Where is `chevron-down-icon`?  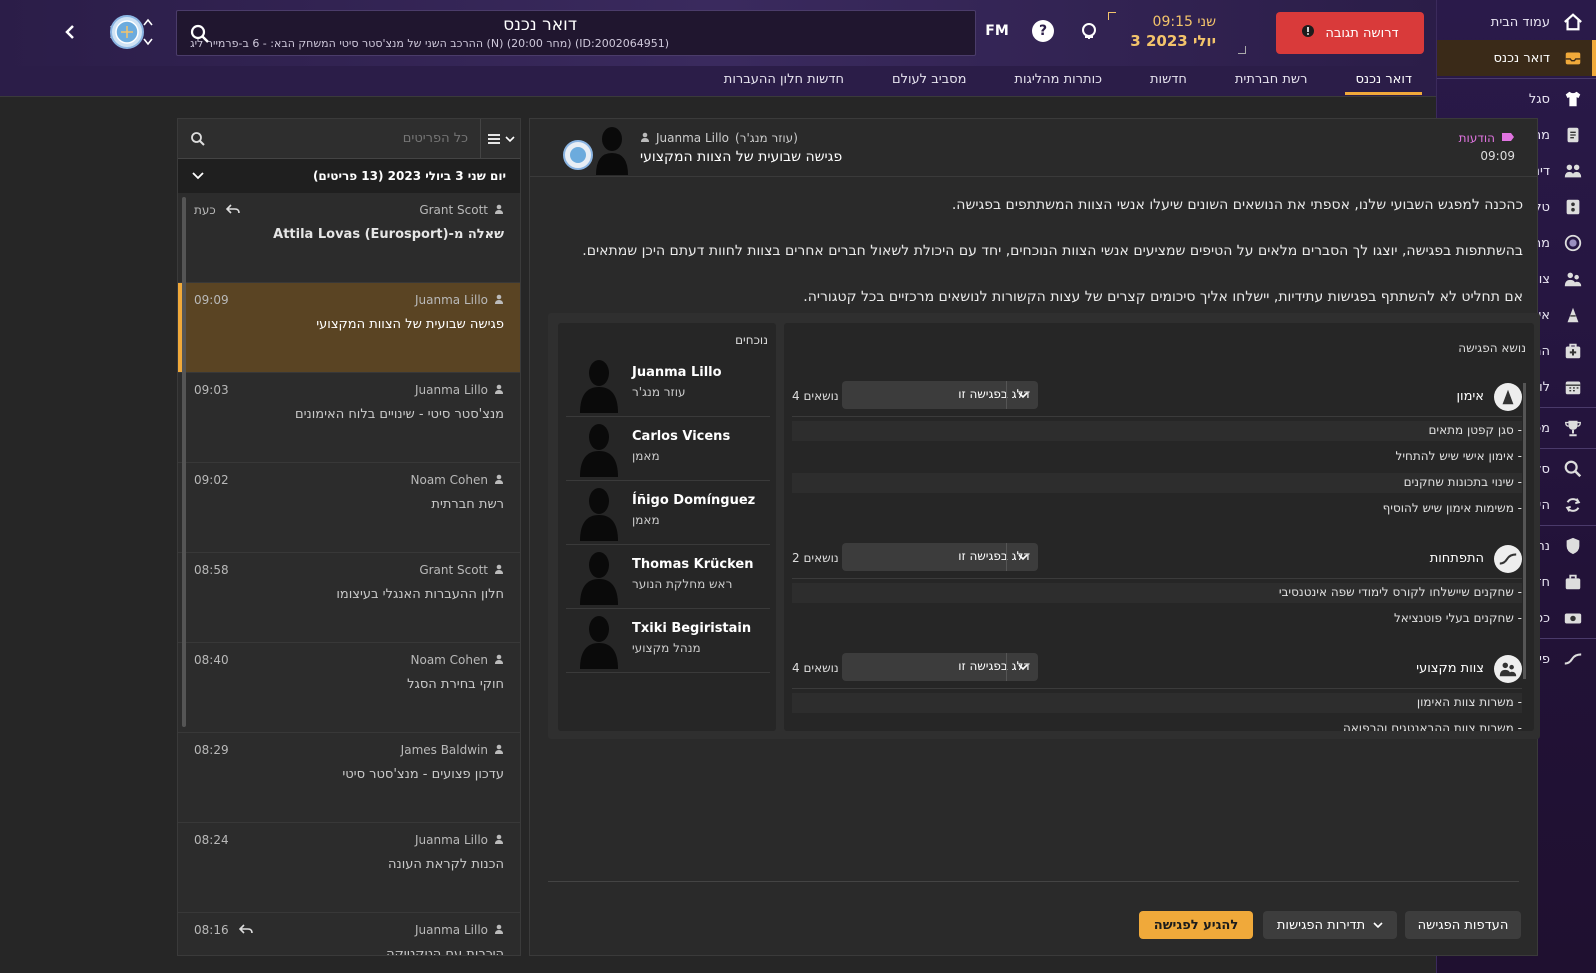 chevron-down-icon is located at coordinates (1378, 925).